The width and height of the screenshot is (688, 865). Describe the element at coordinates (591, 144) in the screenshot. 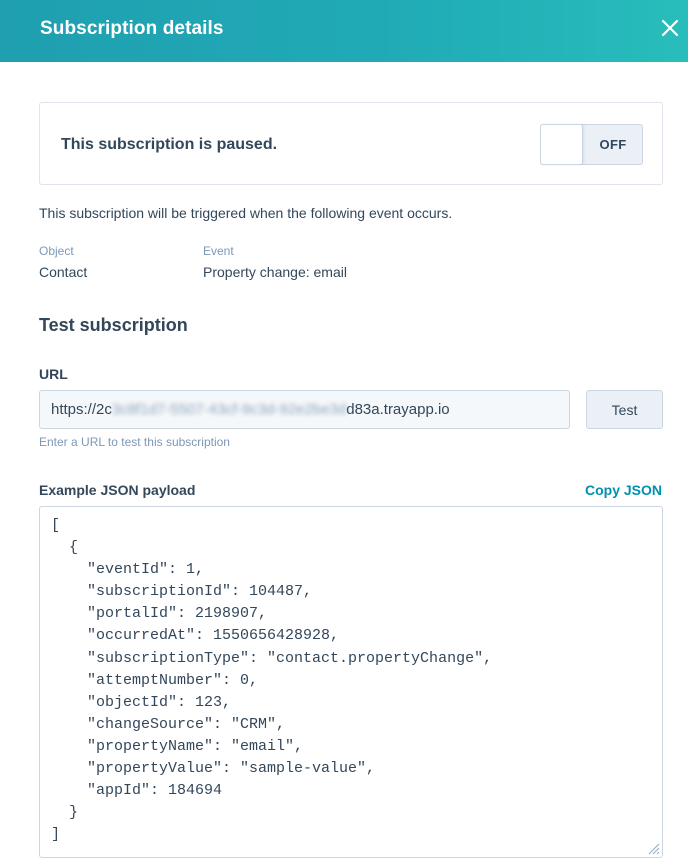

I see `subscription-toggle: OFF` at that location.